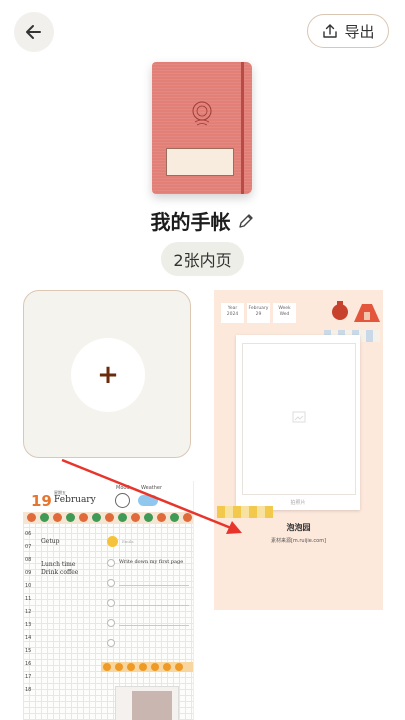 This screenshot has width=405, height=720. What do you see at coordinates (298, 503) in the screenshot?
I see `photo-caption: 拍照片` at bounding box center [298, 503].